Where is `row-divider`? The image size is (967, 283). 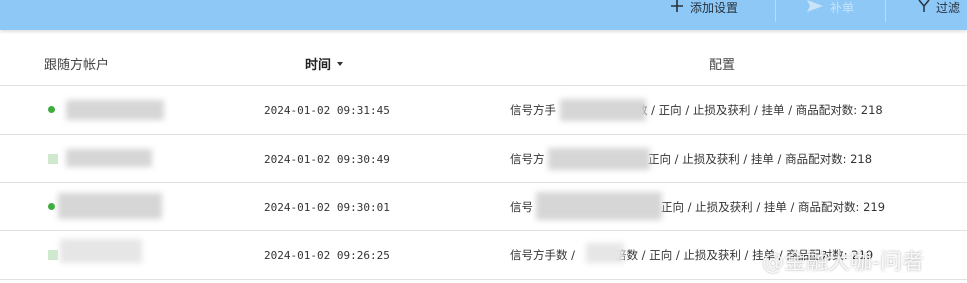 row-divider is located at coordinates (483, 279).